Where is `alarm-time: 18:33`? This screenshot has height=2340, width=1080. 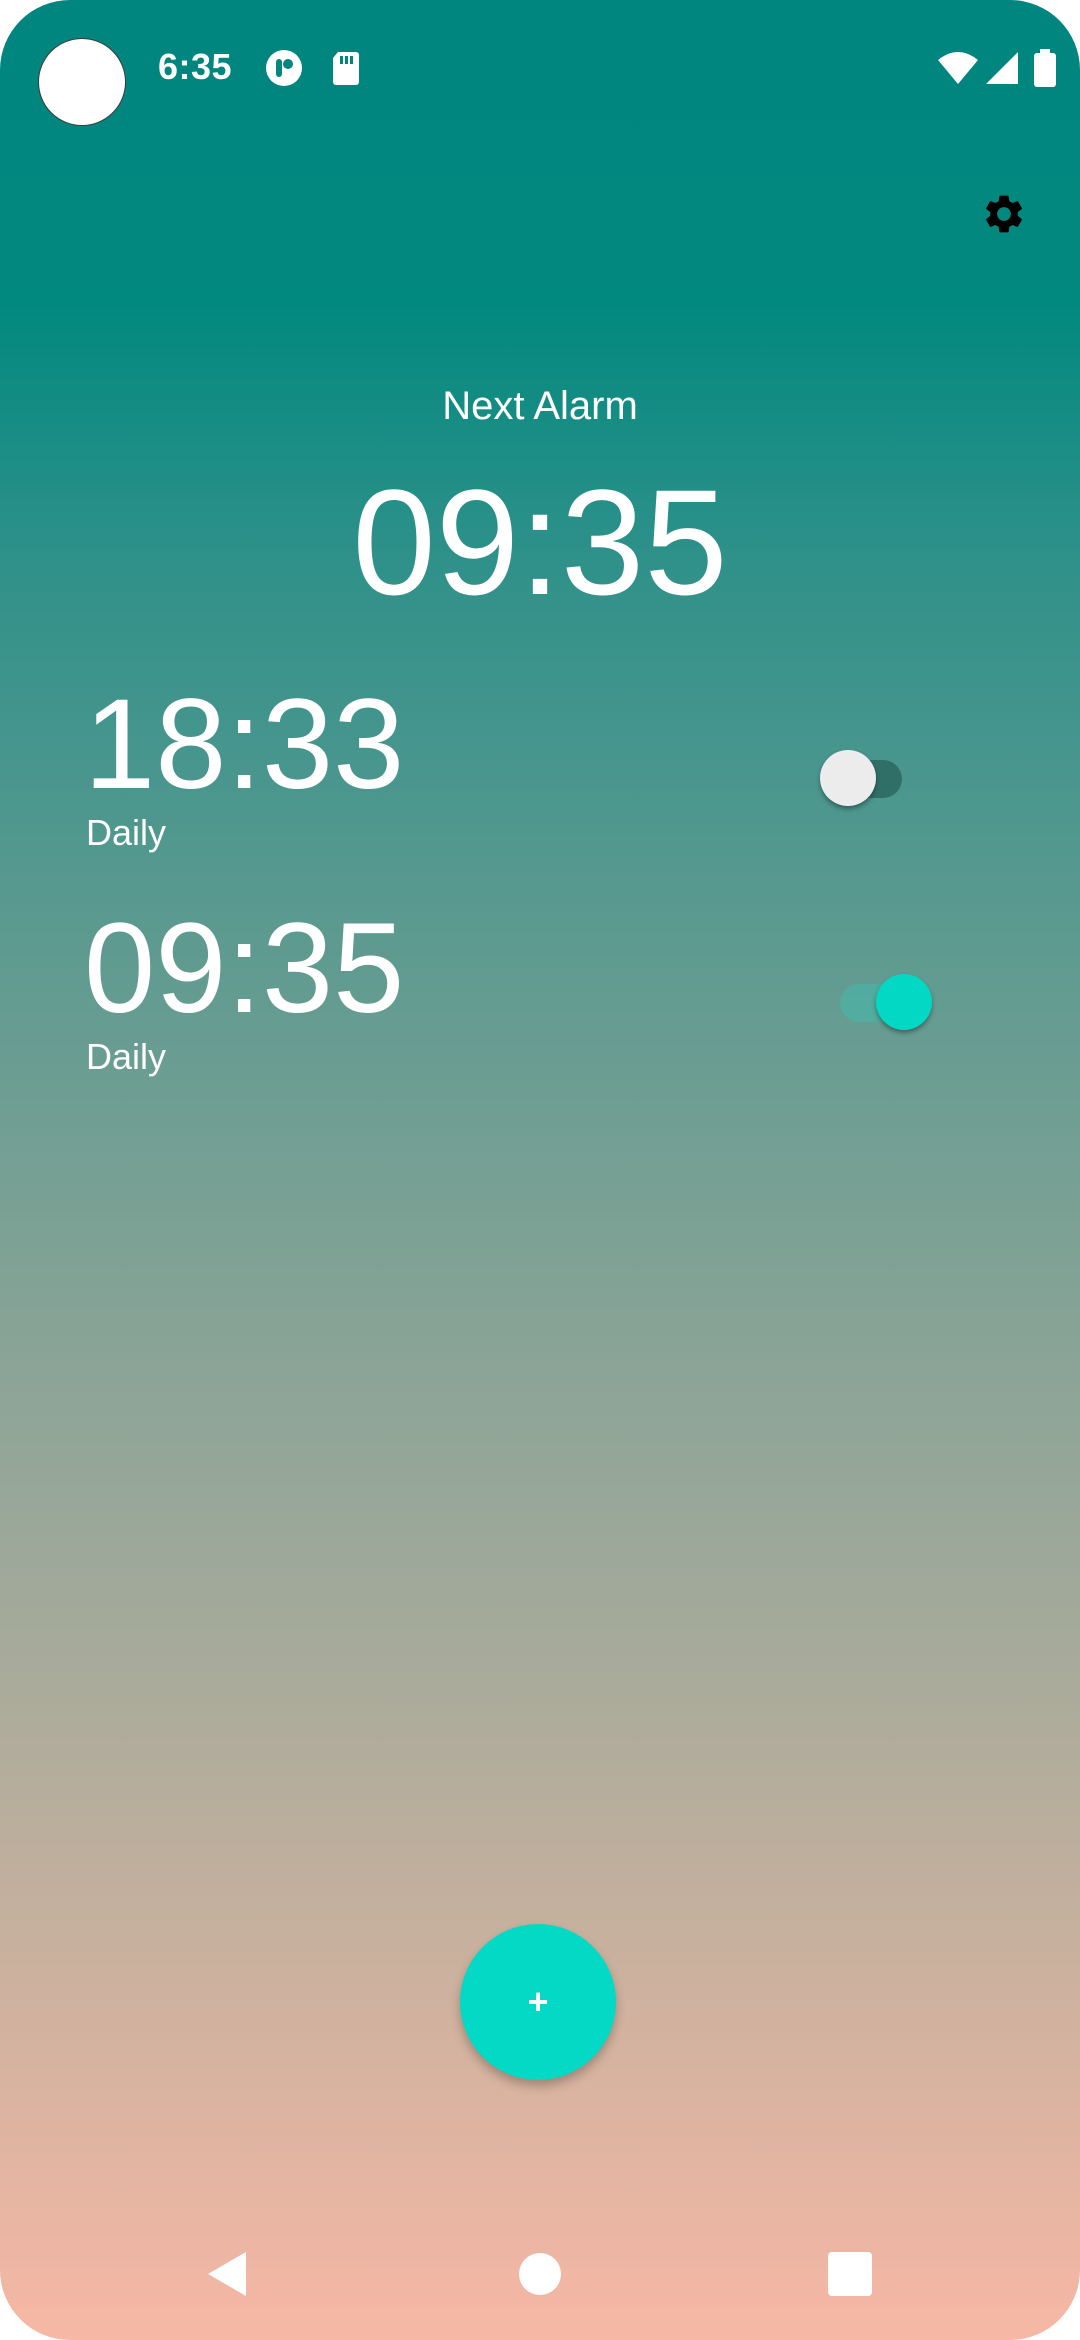 alarm-time: 18:33 is located at coordinates (244, 744).